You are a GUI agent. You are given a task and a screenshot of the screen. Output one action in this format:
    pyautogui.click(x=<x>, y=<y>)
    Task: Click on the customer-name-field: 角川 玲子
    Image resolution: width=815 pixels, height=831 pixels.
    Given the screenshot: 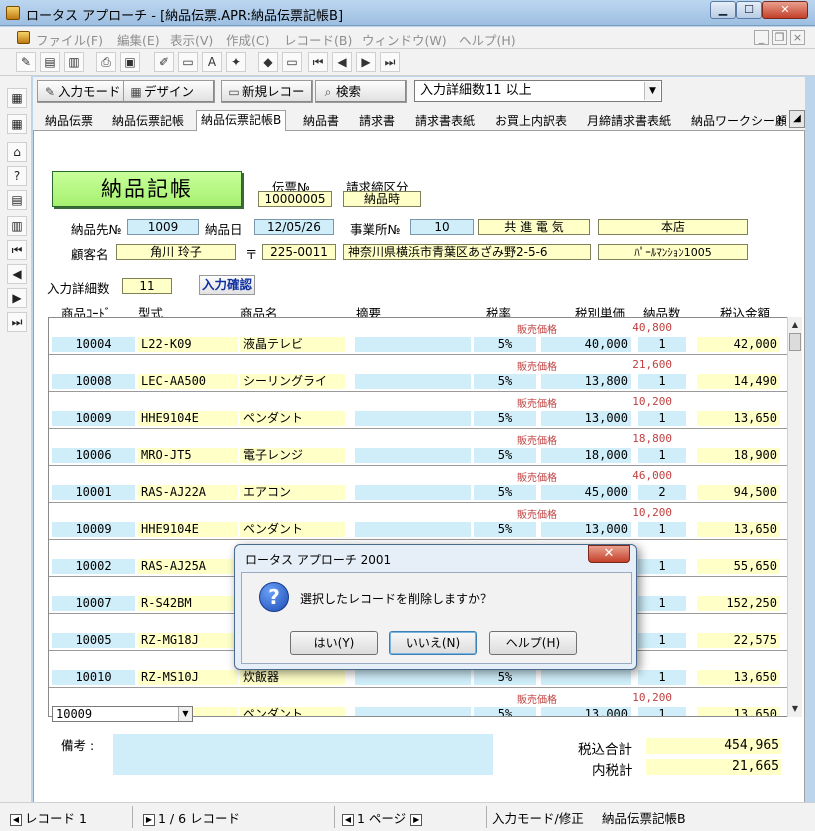 What is the action you would take?
    pyautogui.click(x=176, y=252)
    